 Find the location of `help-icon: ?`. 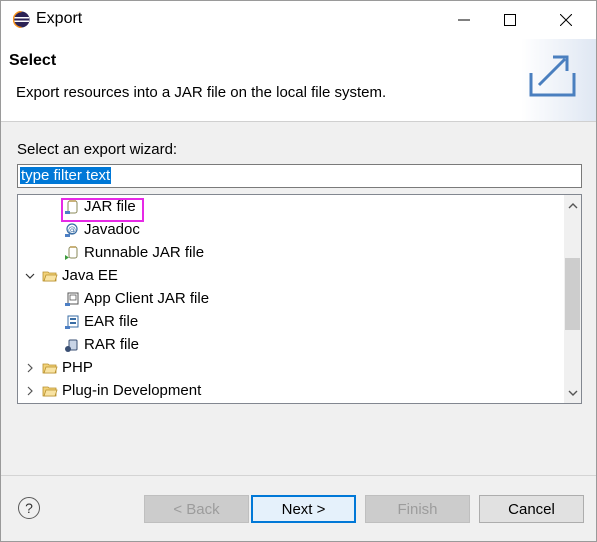

help-icon: ? is located at coordinates (29, 508).